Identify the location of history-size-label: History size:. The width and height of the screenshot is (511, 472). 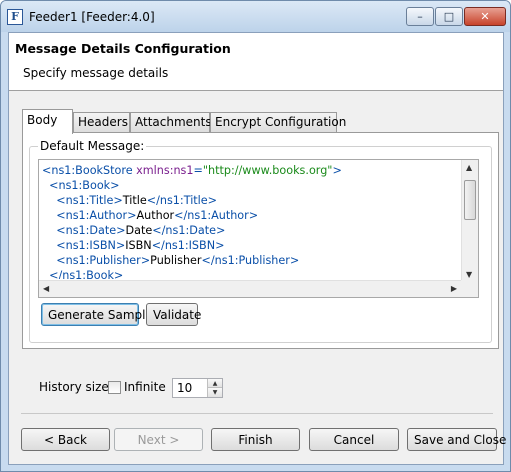
(76, 387).